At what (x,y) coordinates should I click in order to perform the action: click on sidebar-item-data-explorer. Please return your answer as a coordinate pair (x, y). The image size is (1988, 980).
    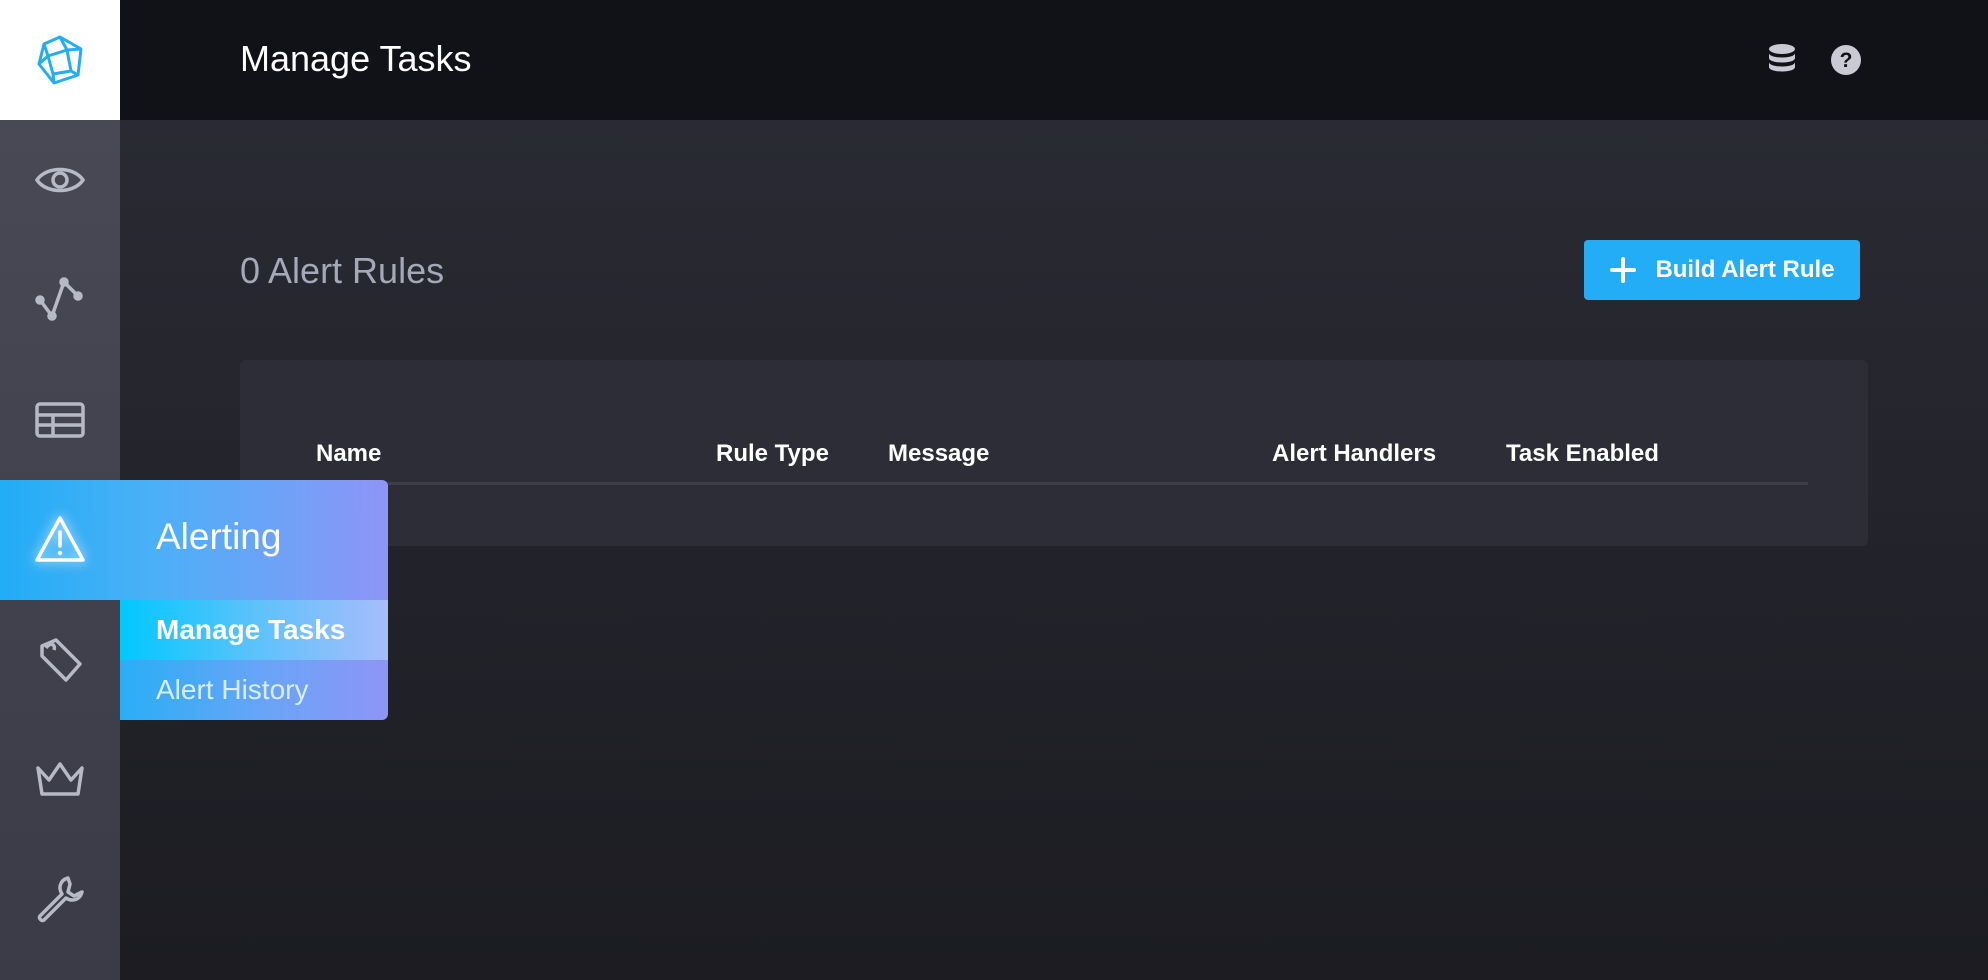
    Looking at the image, I should click on (60, 300).